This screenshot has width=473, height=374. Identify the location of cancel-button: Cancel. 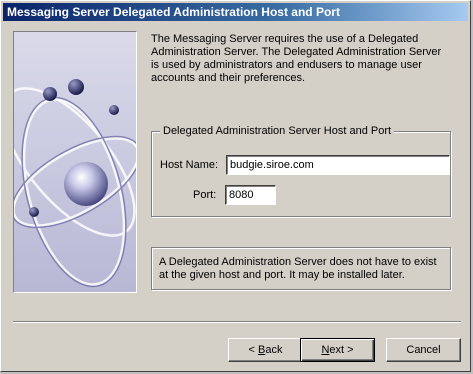
(423, 350).